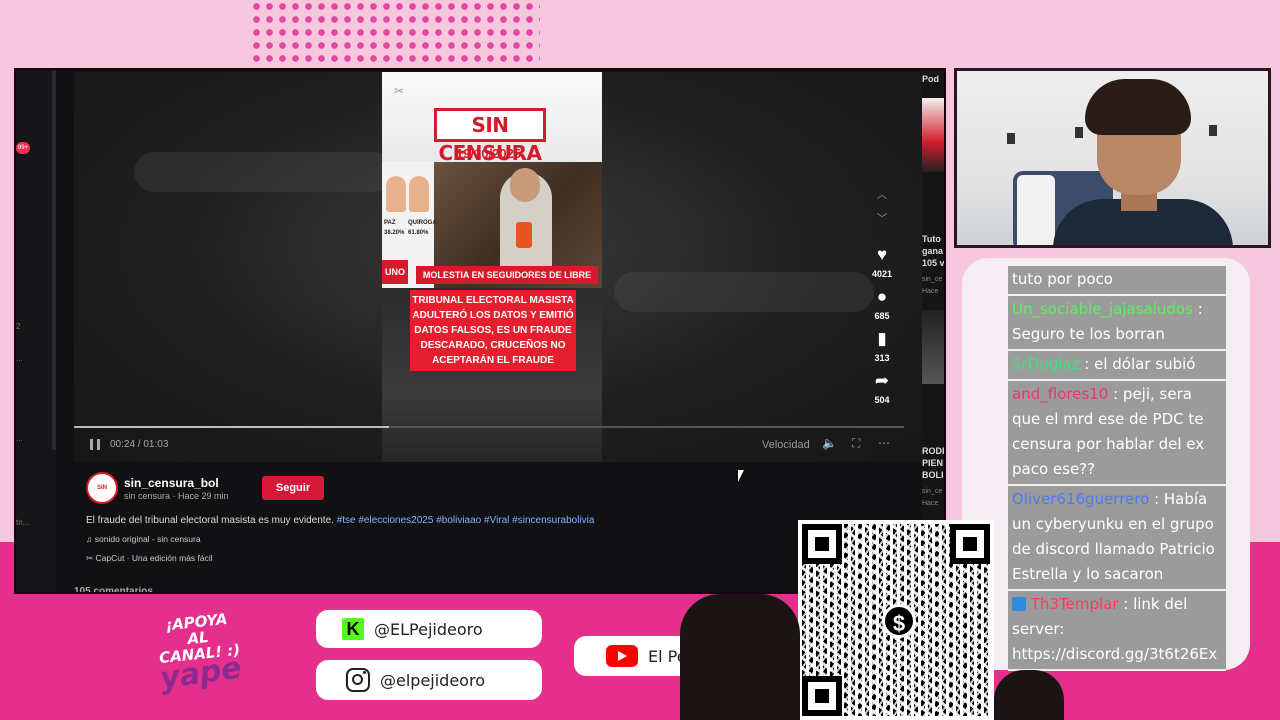 The height and width of the screenshot is (720, 1280). What do you see at coordinates (931, 239) in the screenshot?
I see `rc-title: Tuto` at bounding box center [931, 239].